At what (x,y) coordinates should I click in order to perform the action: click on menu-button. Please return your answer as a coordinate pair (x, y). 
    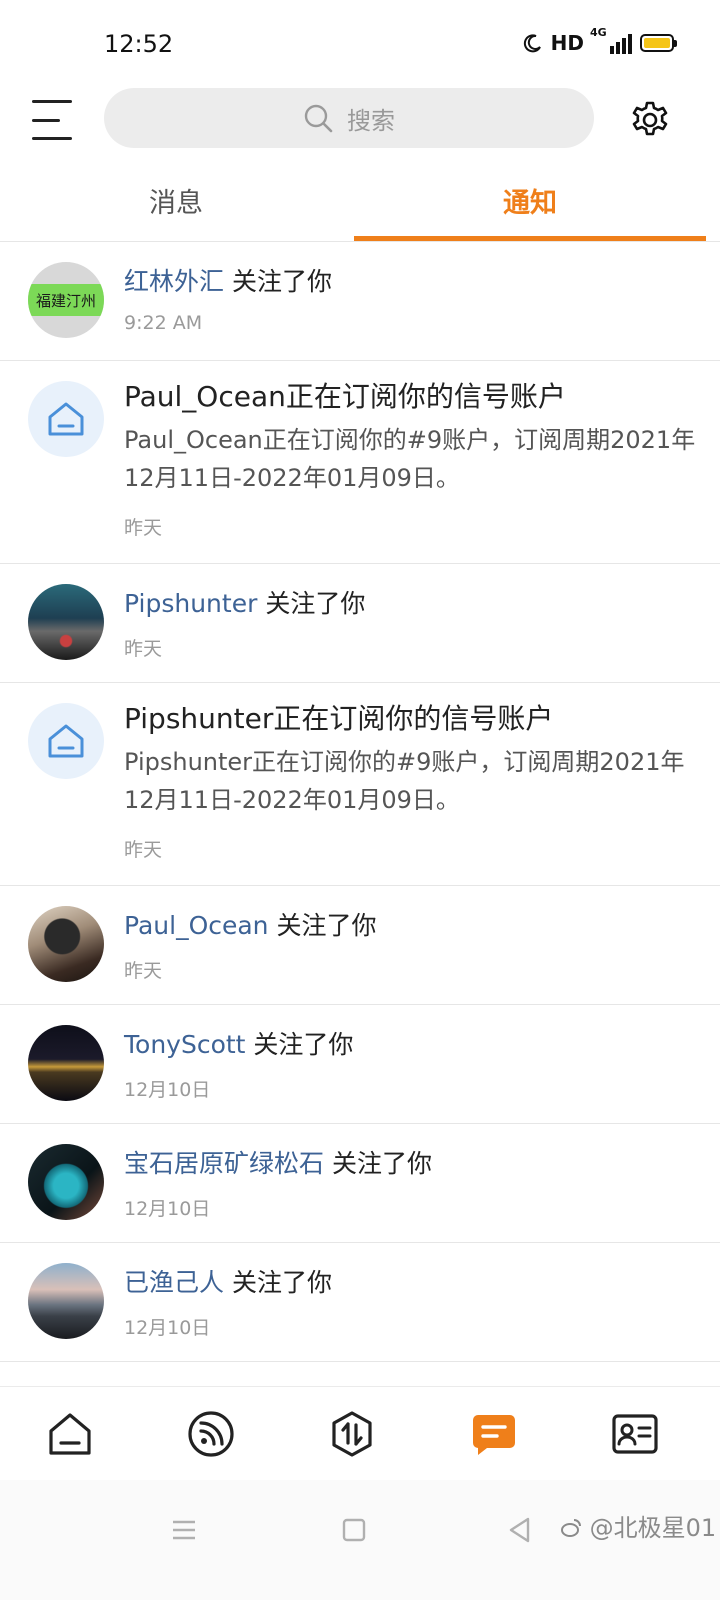
    Looking at the image, I should click on (52, 120).